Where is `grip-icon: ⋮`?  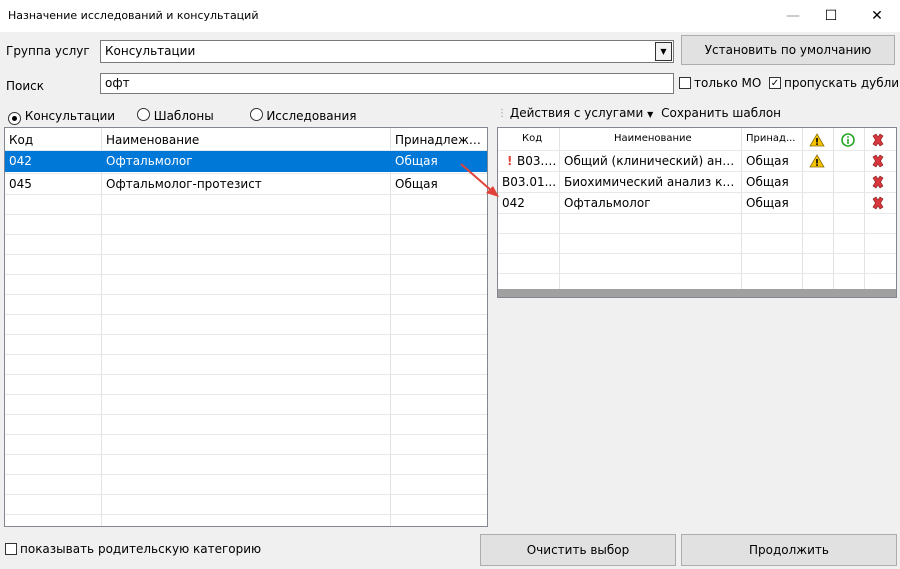 grip-icon: ⋮ is located at coordinates (502, 113).